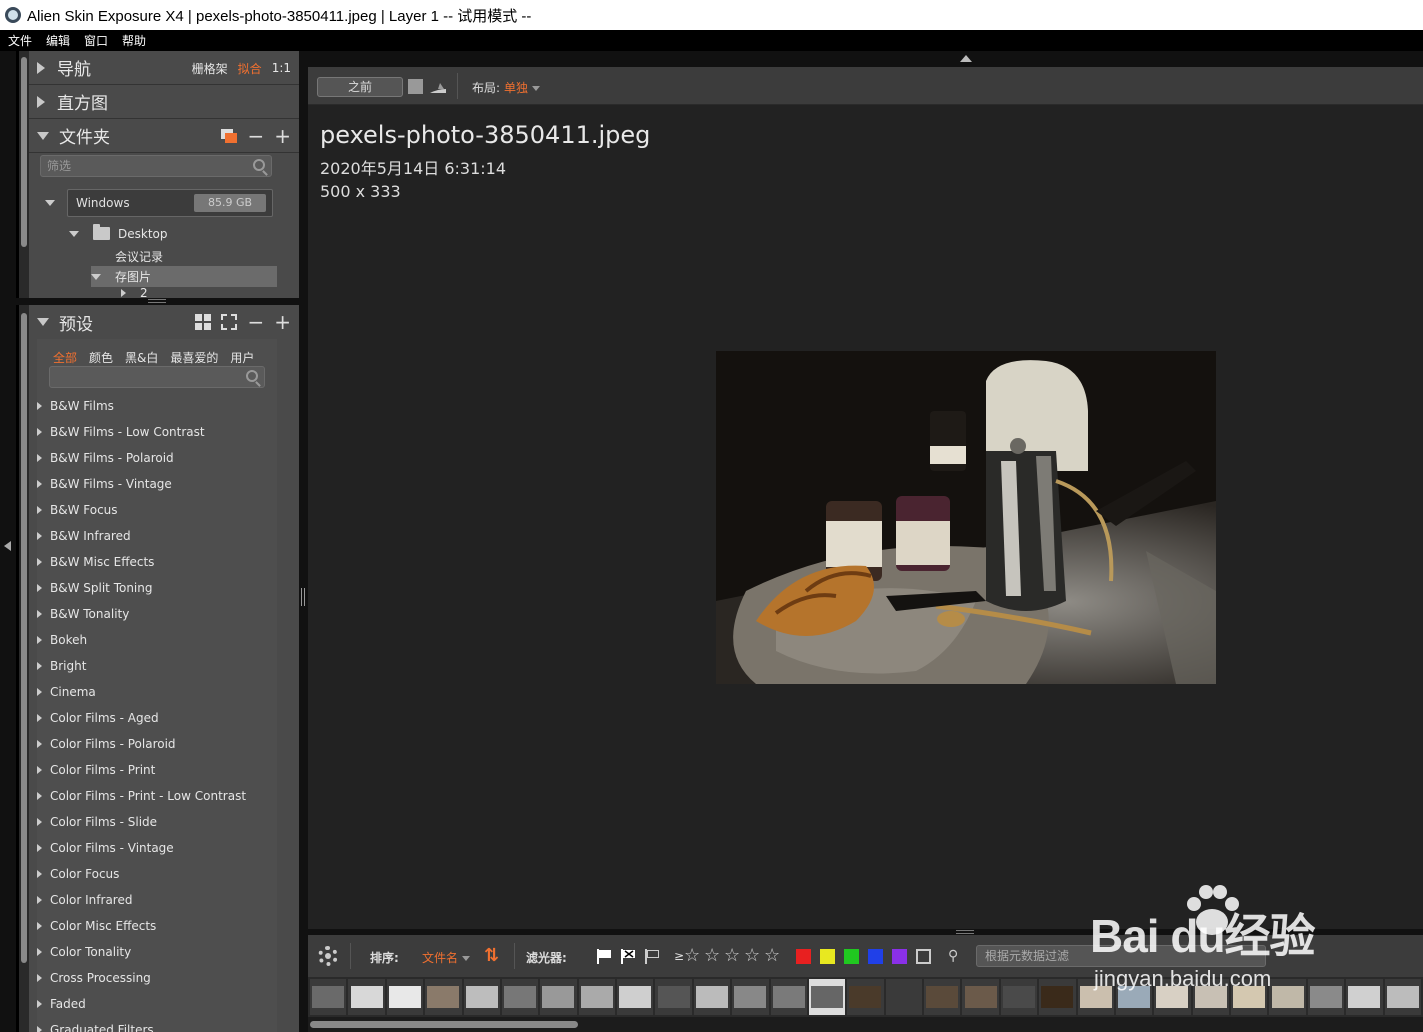 The image size is (1423, 1032). I want to click on preset-item: Cross Processing, so click(157, 978).